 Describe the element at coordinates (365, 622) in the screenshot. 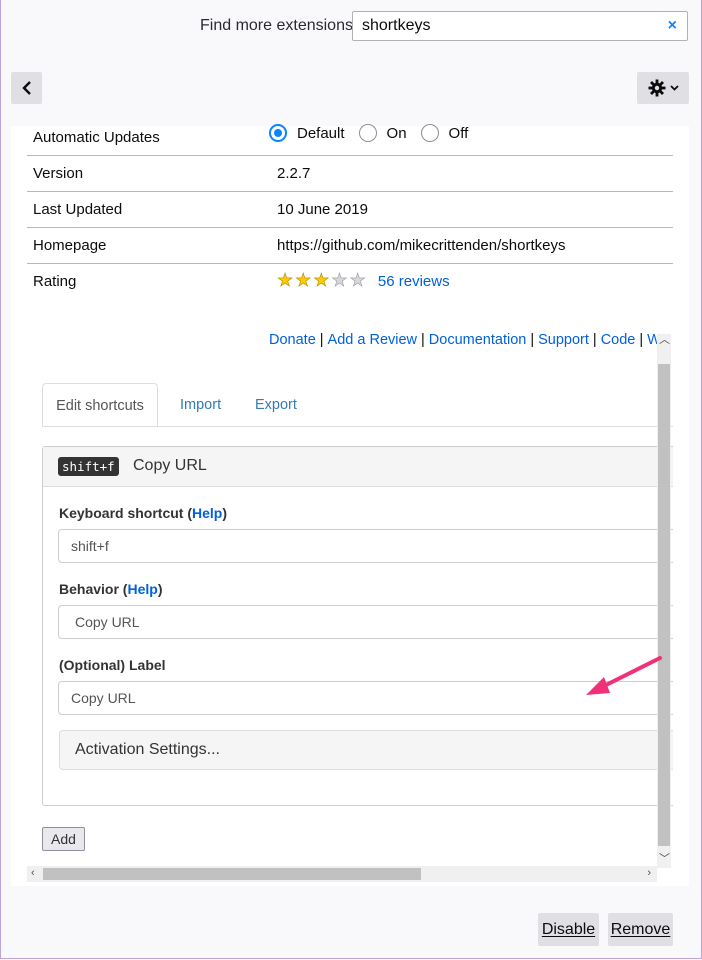

I see `behavior-select: Copy URL` at that location.